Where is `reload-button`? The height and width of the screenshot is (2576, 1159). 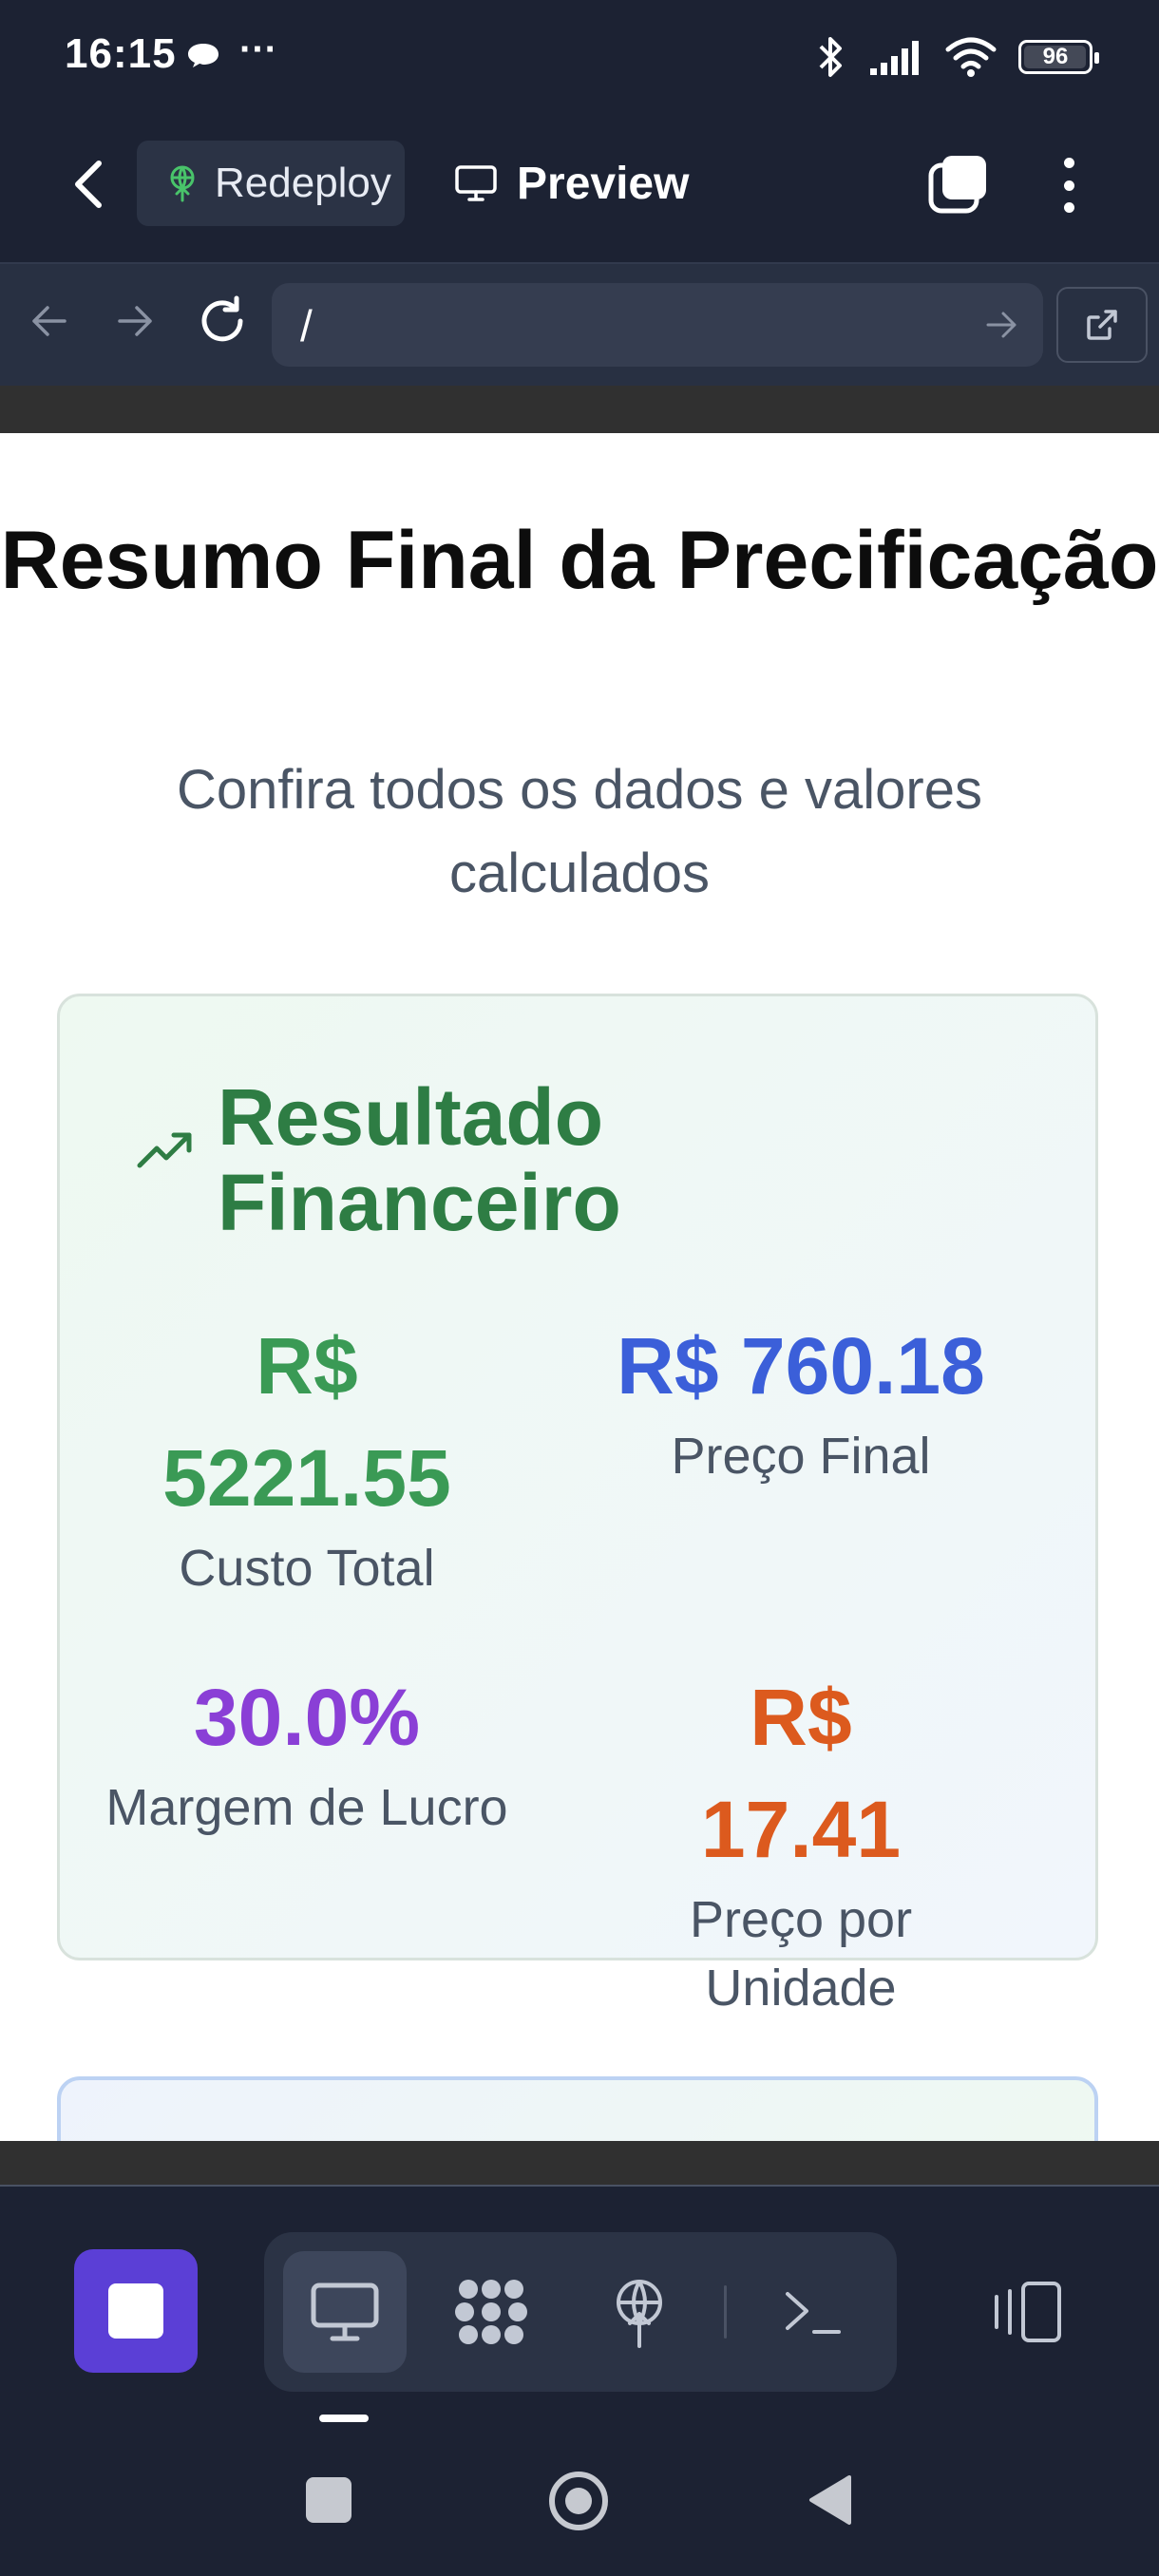
reload-button is located at coordinates (222, 321).